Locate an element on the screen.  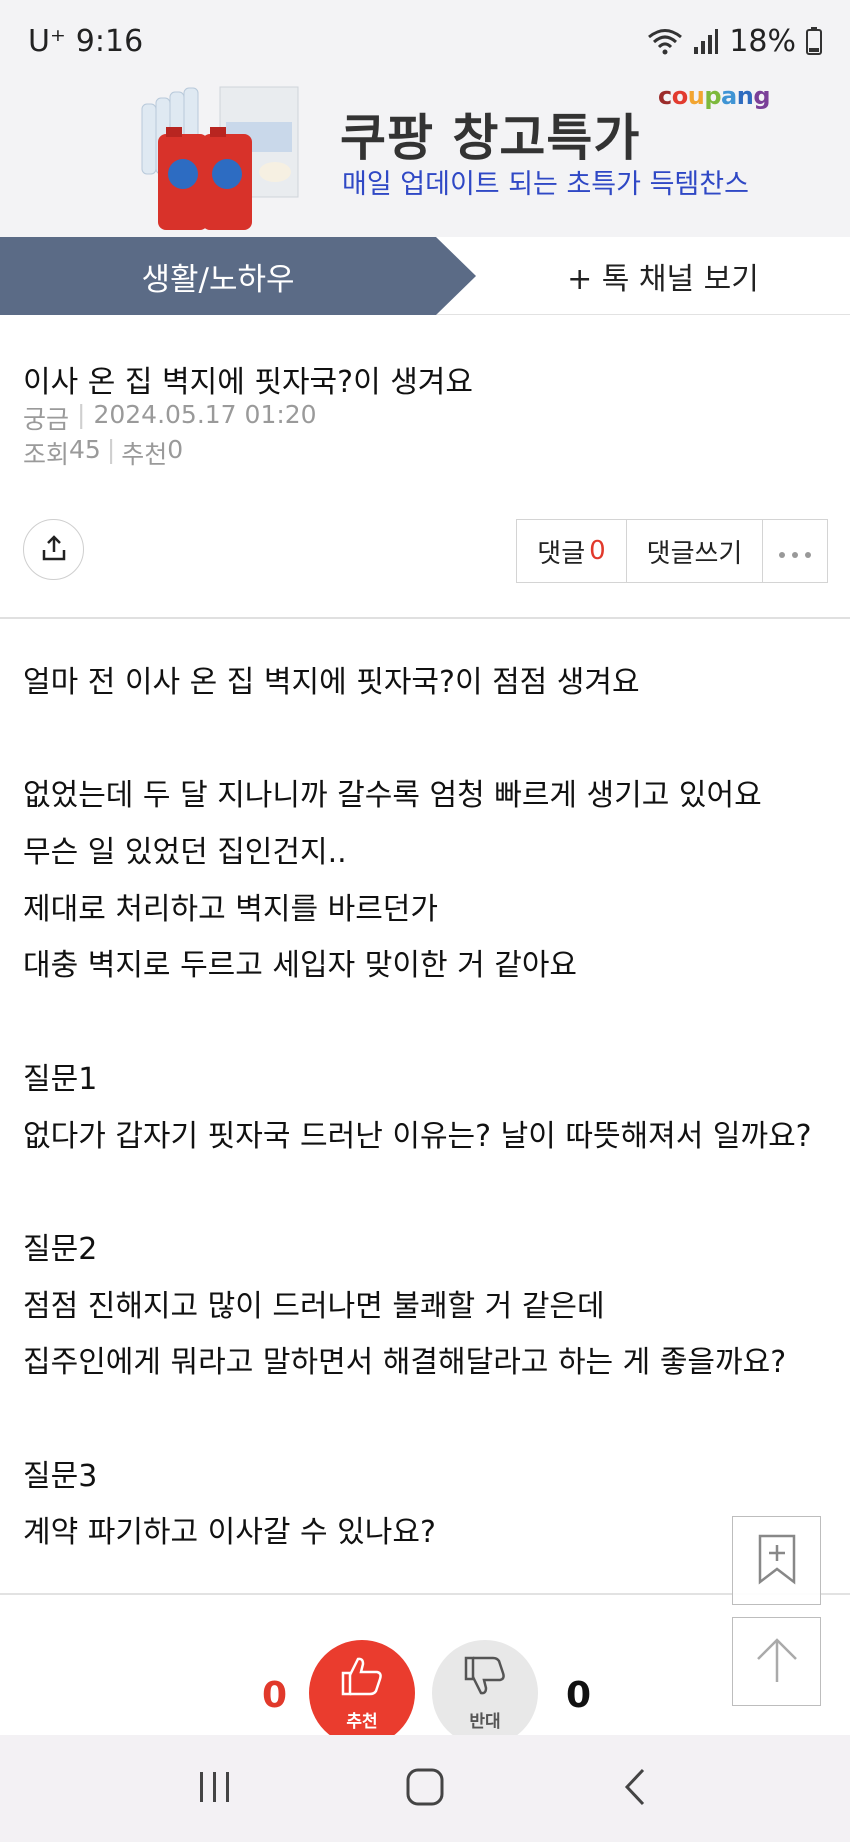
comments-button: 댓글 0 is located at coordinates (572, 551).